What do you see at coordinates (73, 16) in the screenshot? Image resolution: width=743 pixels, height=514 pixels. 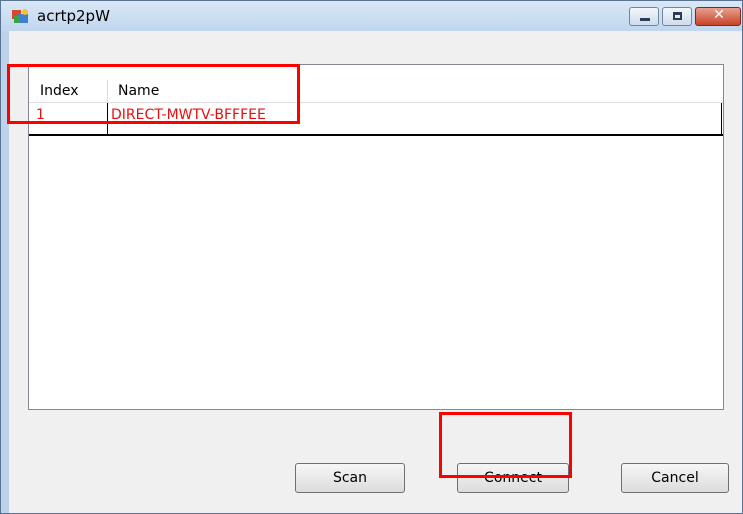 I see `window-title: acrtp2pW` at bounding box center [73, 16].